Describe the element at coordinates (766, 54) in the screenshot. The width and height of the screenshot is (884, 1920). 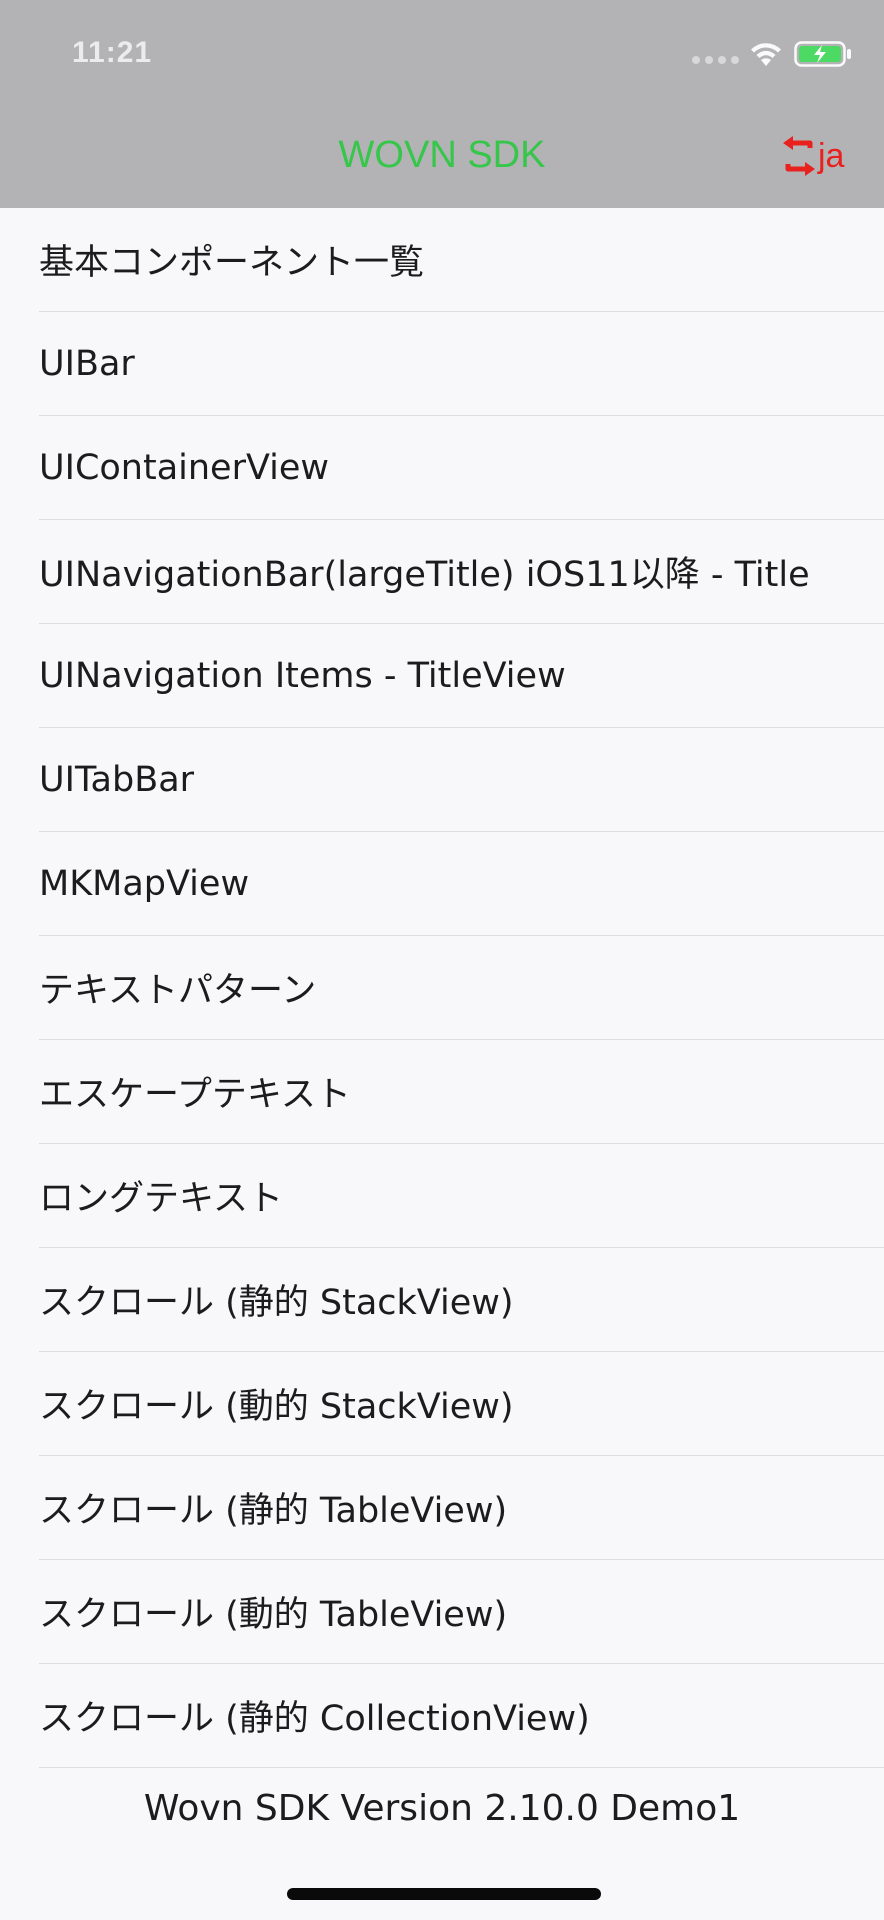
I see `wifi-icon` at that location.